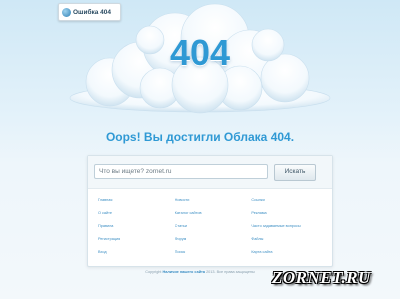  I want to click on watermark: ZORNET.RU, so click(321, 277).